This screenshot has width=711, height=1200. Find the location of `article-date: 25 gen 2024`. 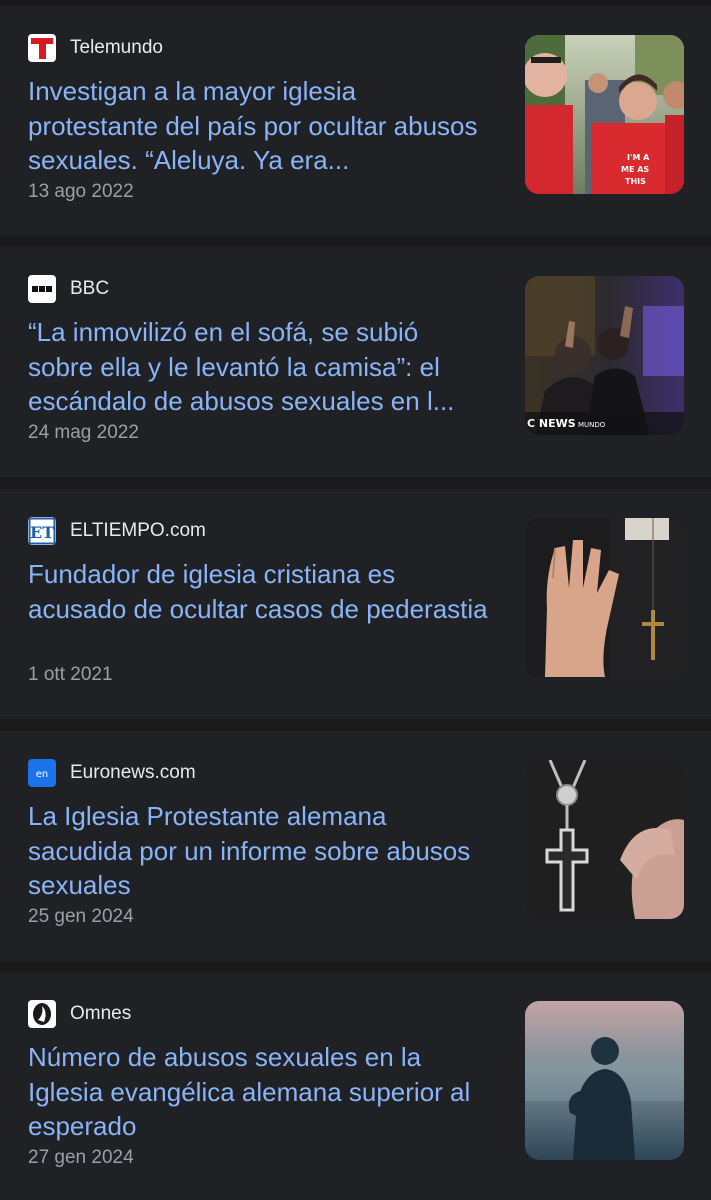

article-date: 25 gen 2024 is located at coordinates (81, 916).